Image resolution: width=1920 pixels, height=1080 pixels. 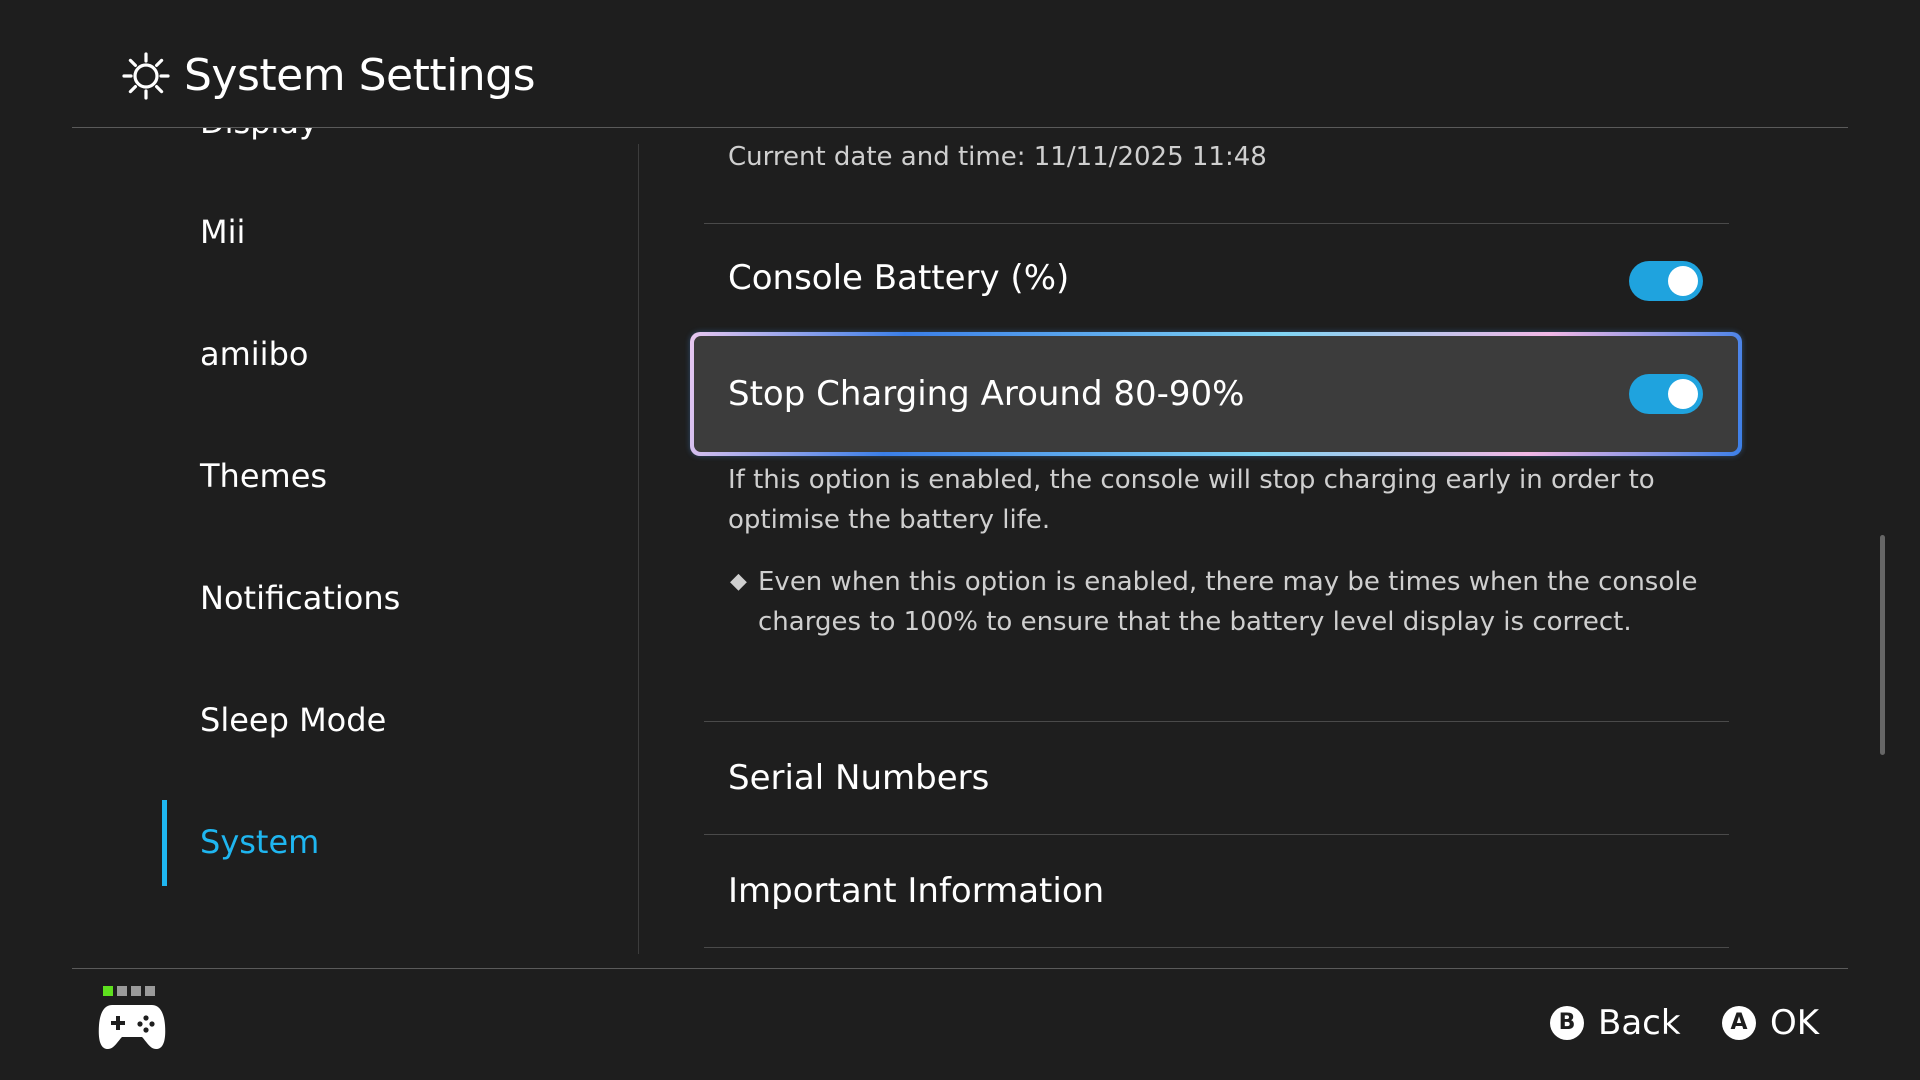 What do you see at coordinates (1567, 1023) in the screenshot?
I see `b-button-icon: B` at bounding box center [1567, 1023].